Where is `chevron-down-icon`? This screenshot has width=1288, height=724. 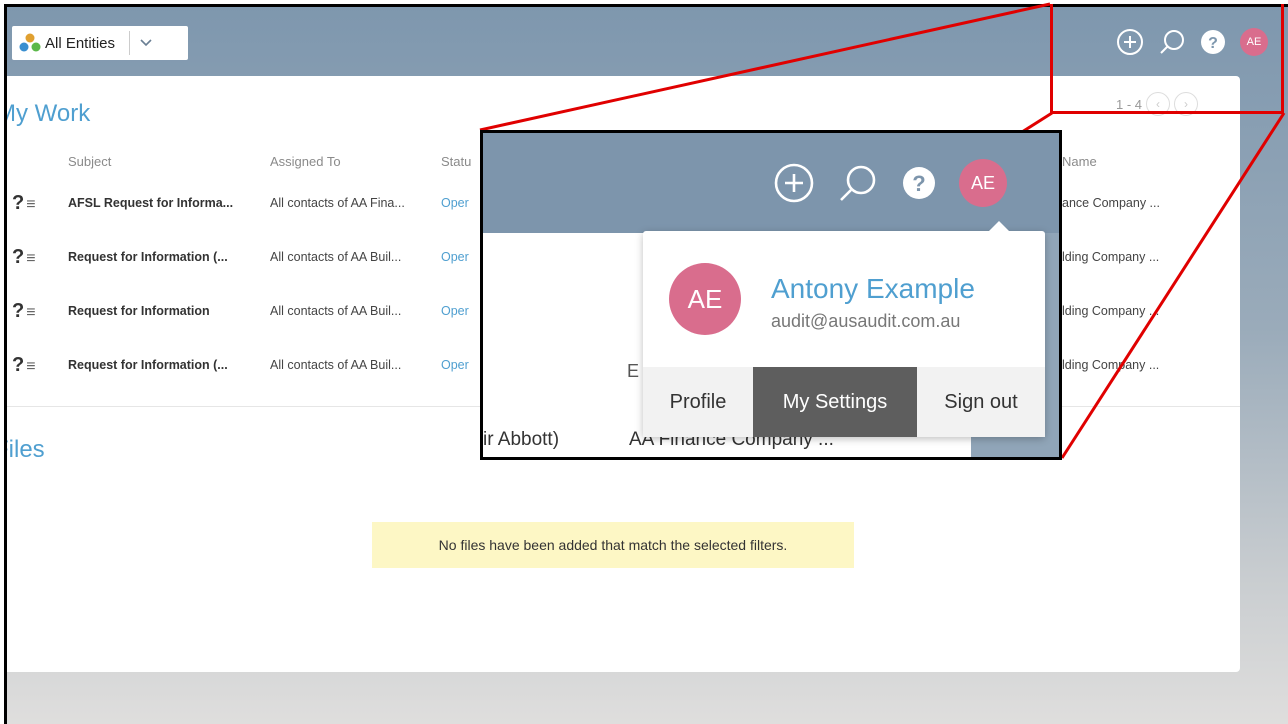 chevron-down-icon is located at coordinates (146, 43).